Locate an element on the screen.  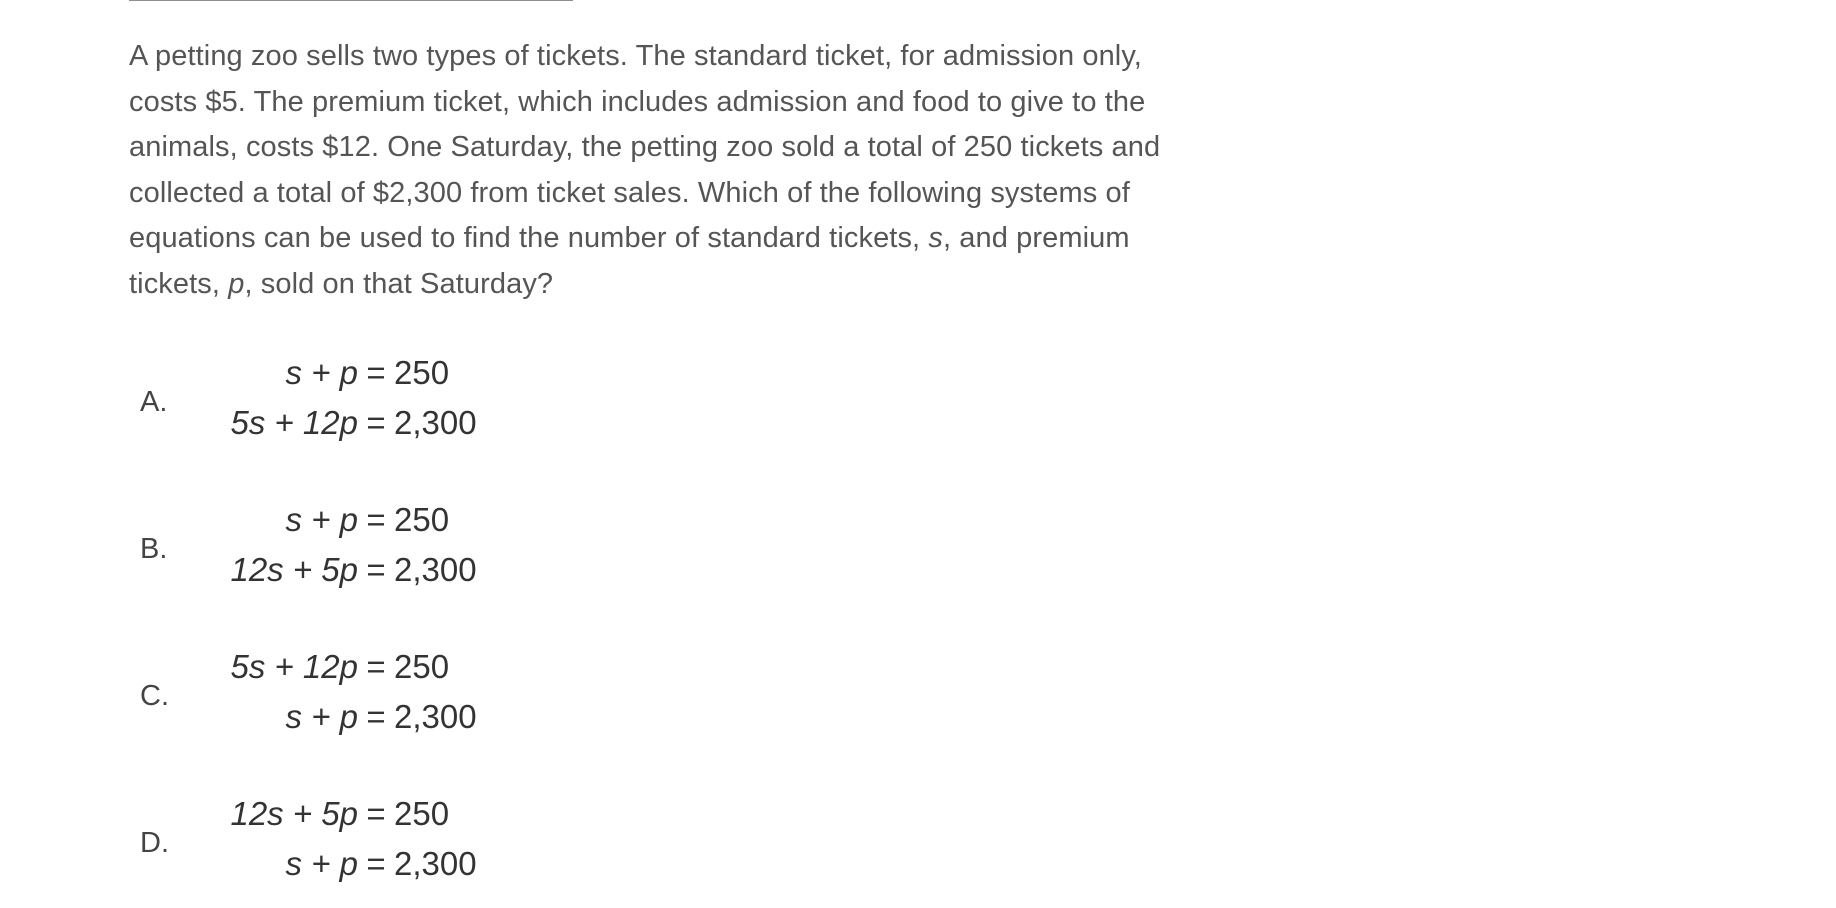
choice-c: C. 5s + 12p = 250 s + p = 2,300 is located at coordinates (318, 701).